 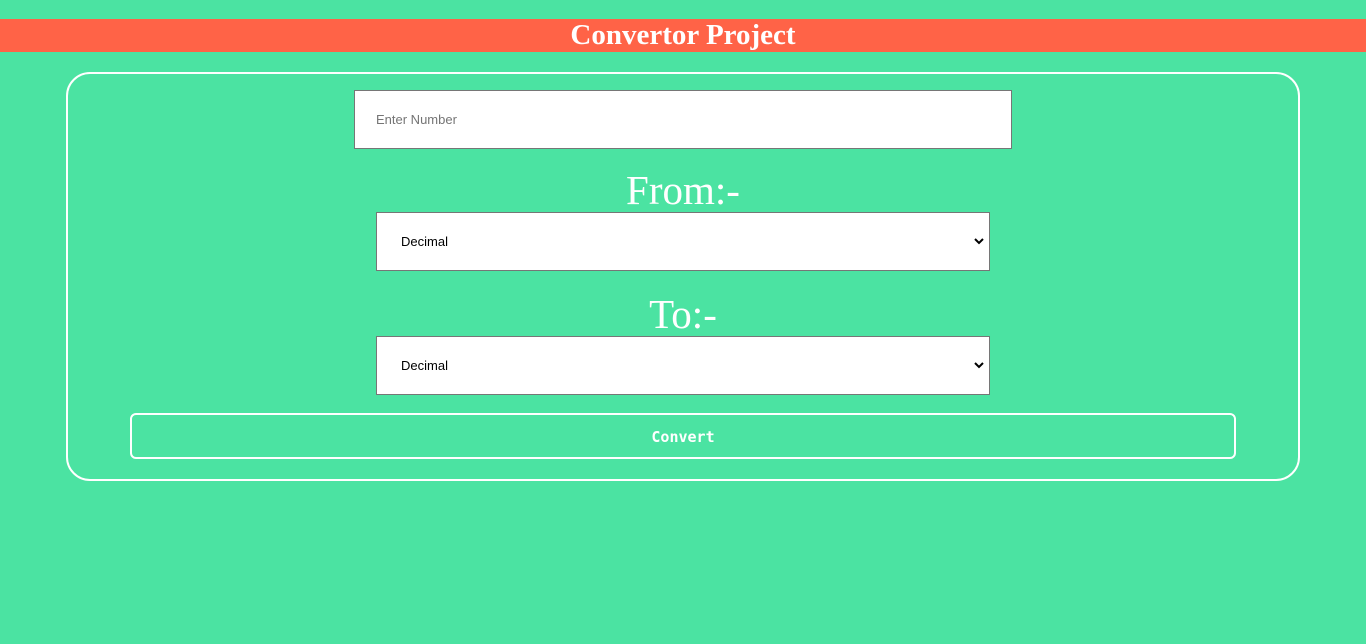 What do you see at coordinates (424, 241) in the screenshot?
I see `from-select-value: Decimal` at bounding box center [424, 241].